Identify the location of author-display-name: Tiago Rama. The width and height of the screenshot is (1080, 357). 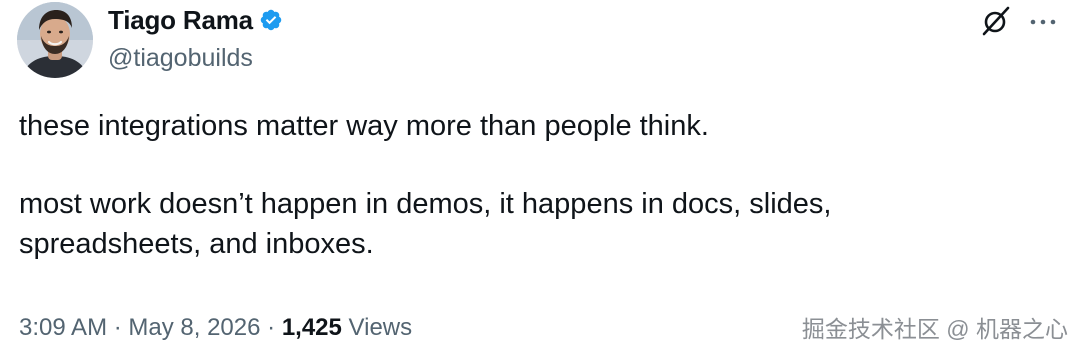
(180, 20).